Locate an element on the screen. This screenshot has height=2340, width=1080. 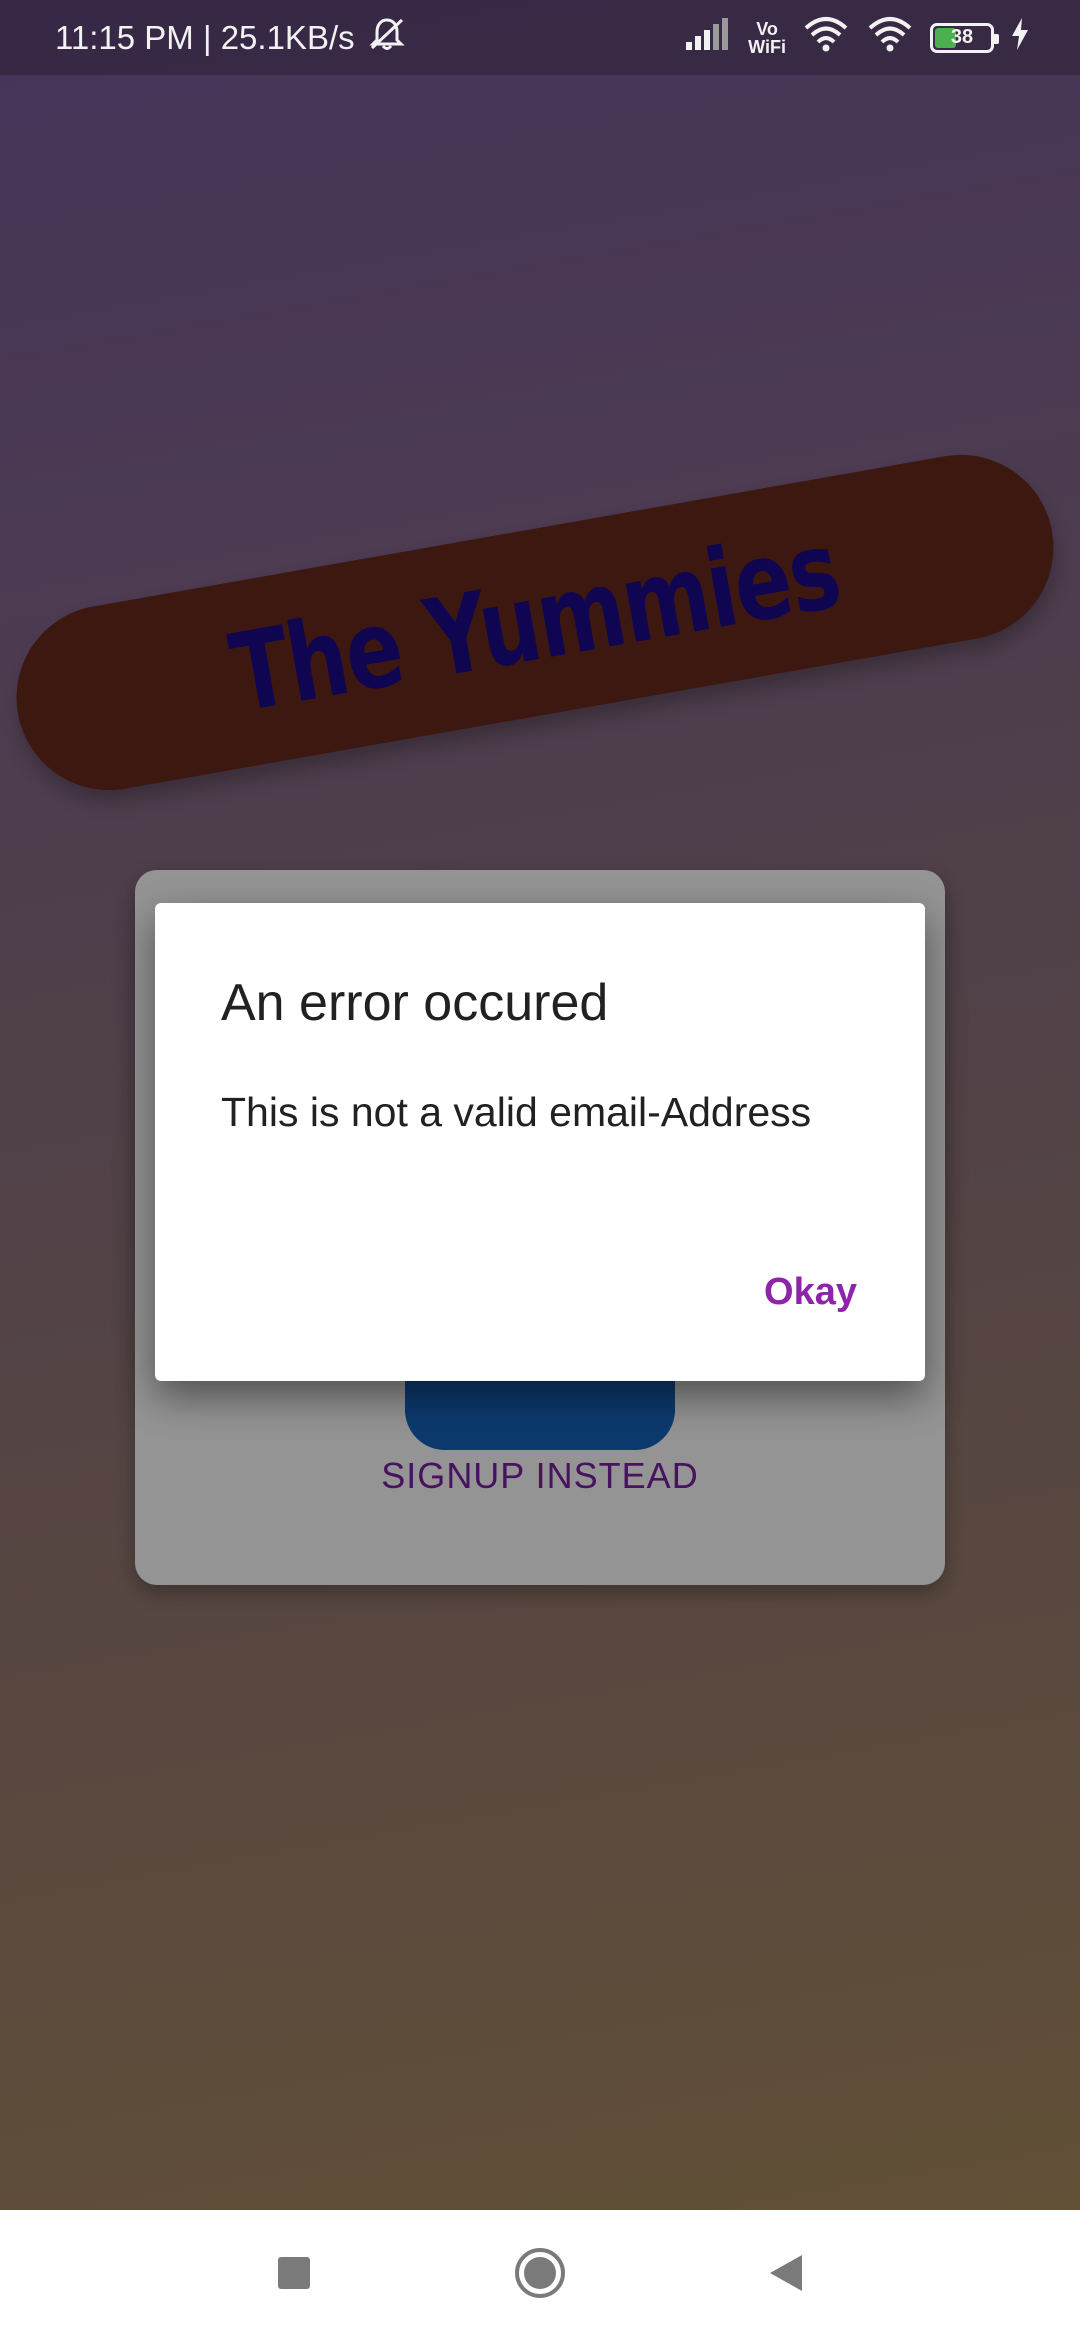
recents-button is located at coordinates (294, 2275).